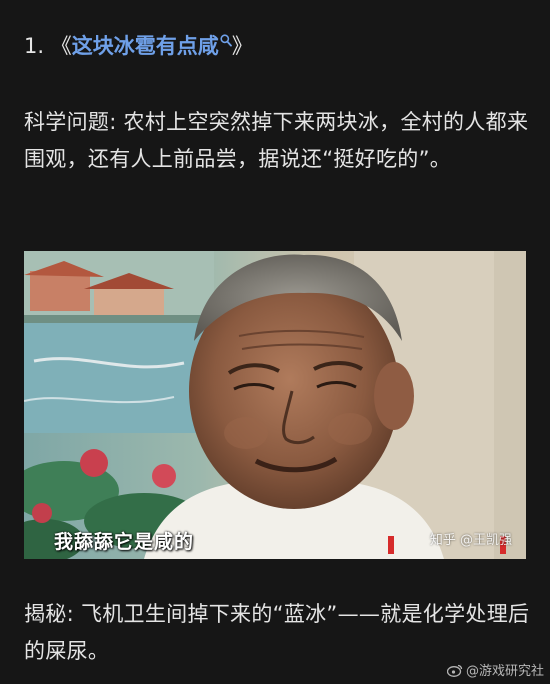 The height and width of the screenshot is (684, 550). I want to click on zhihu-watermark: 知乎 @王凯强, so click(470, 540).